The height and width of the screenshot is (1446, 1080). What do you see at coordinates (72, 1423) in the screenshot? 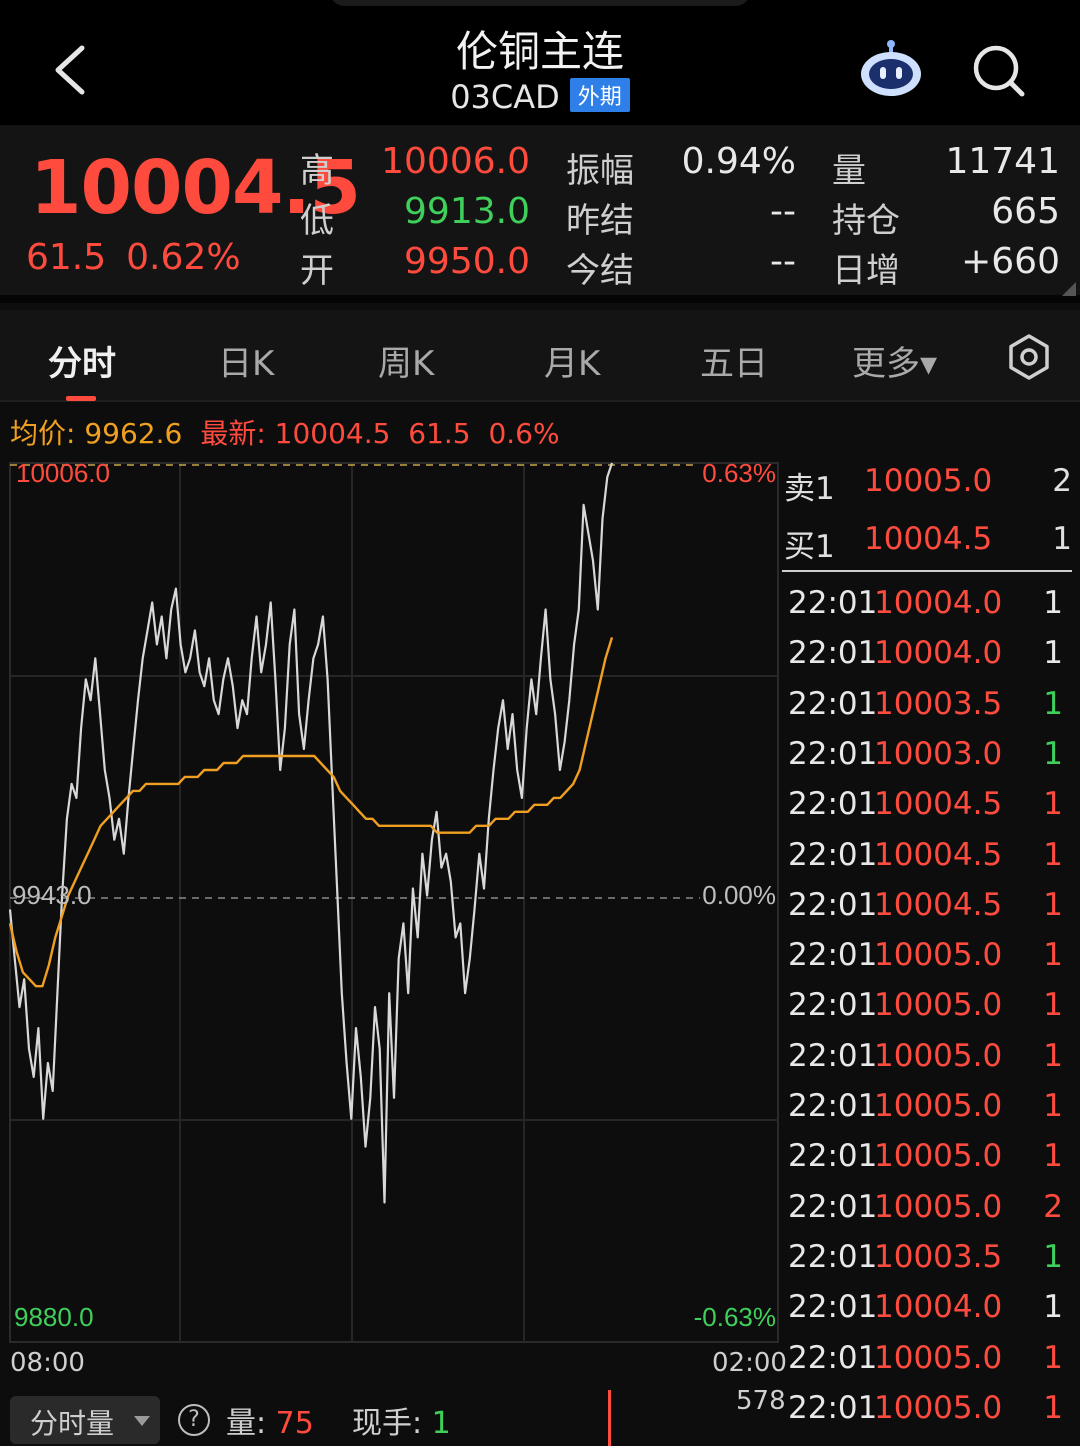
I see `volume-type-label: 分时量` at bounding box center [72, 1423].